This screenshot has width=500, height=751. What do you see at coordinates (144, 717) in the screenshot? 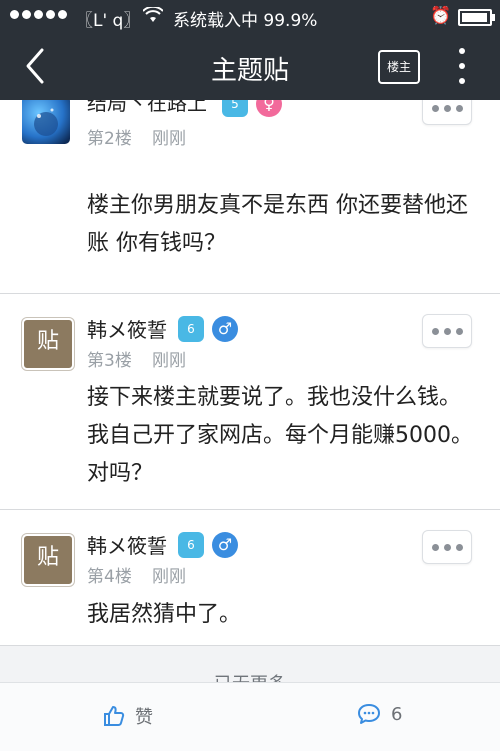
I see `like-label: 赞` at bounding box center [144, 717].